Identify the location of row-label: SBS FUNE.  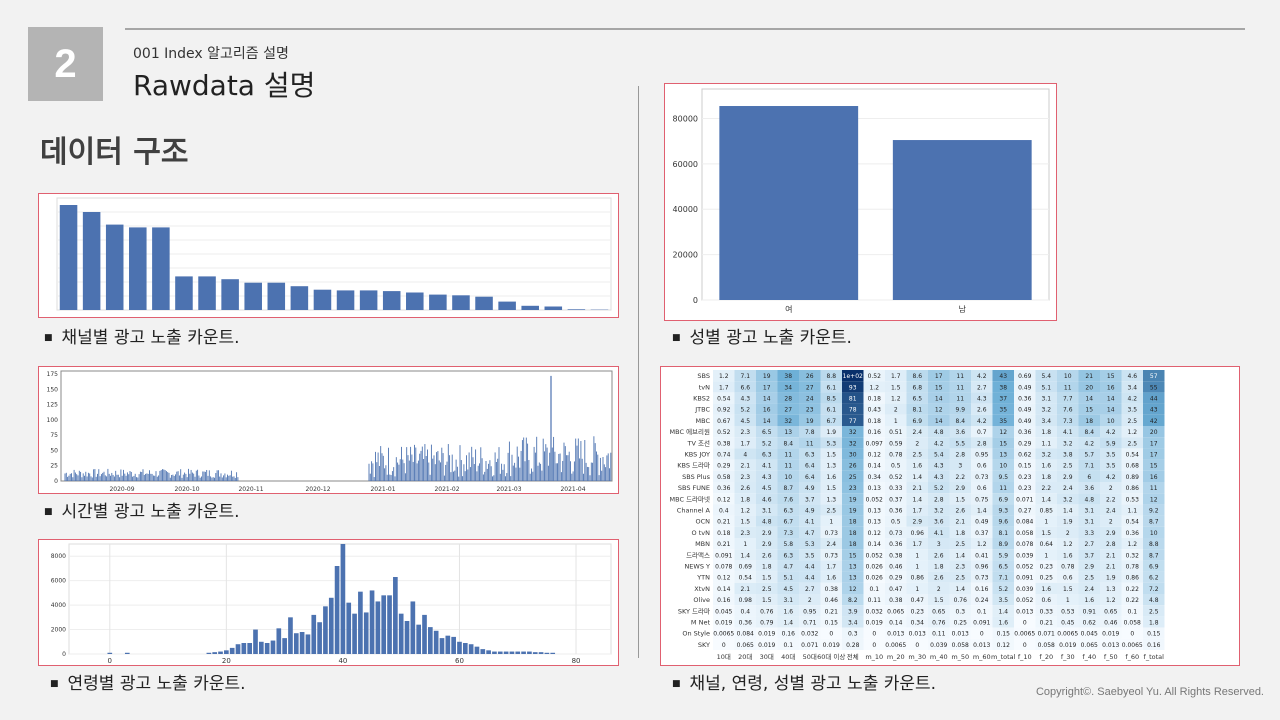
(694, 488).